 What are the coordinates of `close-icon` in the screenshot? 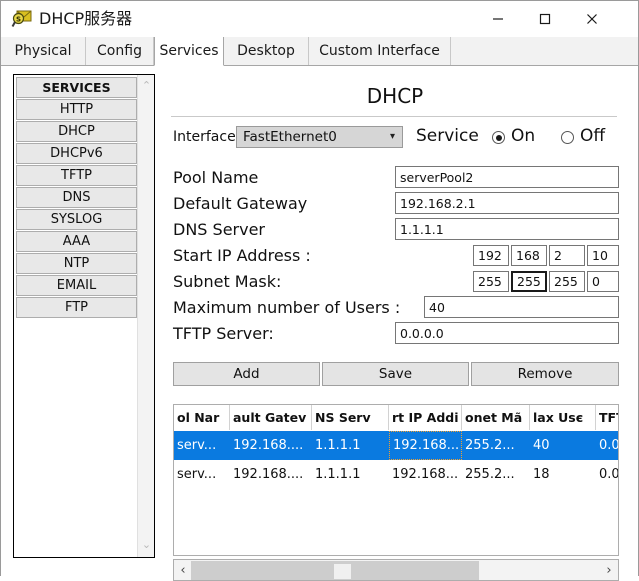 It's located at (592, 18).